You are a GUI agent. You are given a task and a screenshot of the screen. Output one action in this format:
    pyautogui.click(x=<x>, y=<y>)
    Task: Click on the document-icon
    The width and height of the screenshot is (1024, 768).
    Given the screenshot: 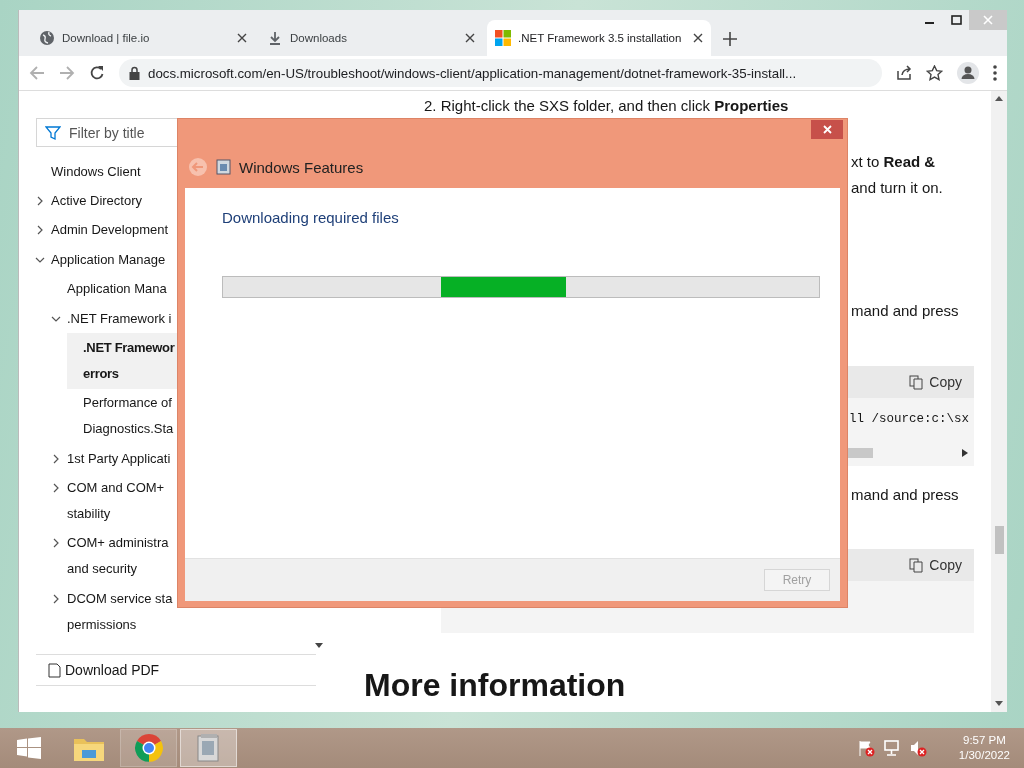 What is the action you would take?
    pyautogui.click(x=54, y=670)
    